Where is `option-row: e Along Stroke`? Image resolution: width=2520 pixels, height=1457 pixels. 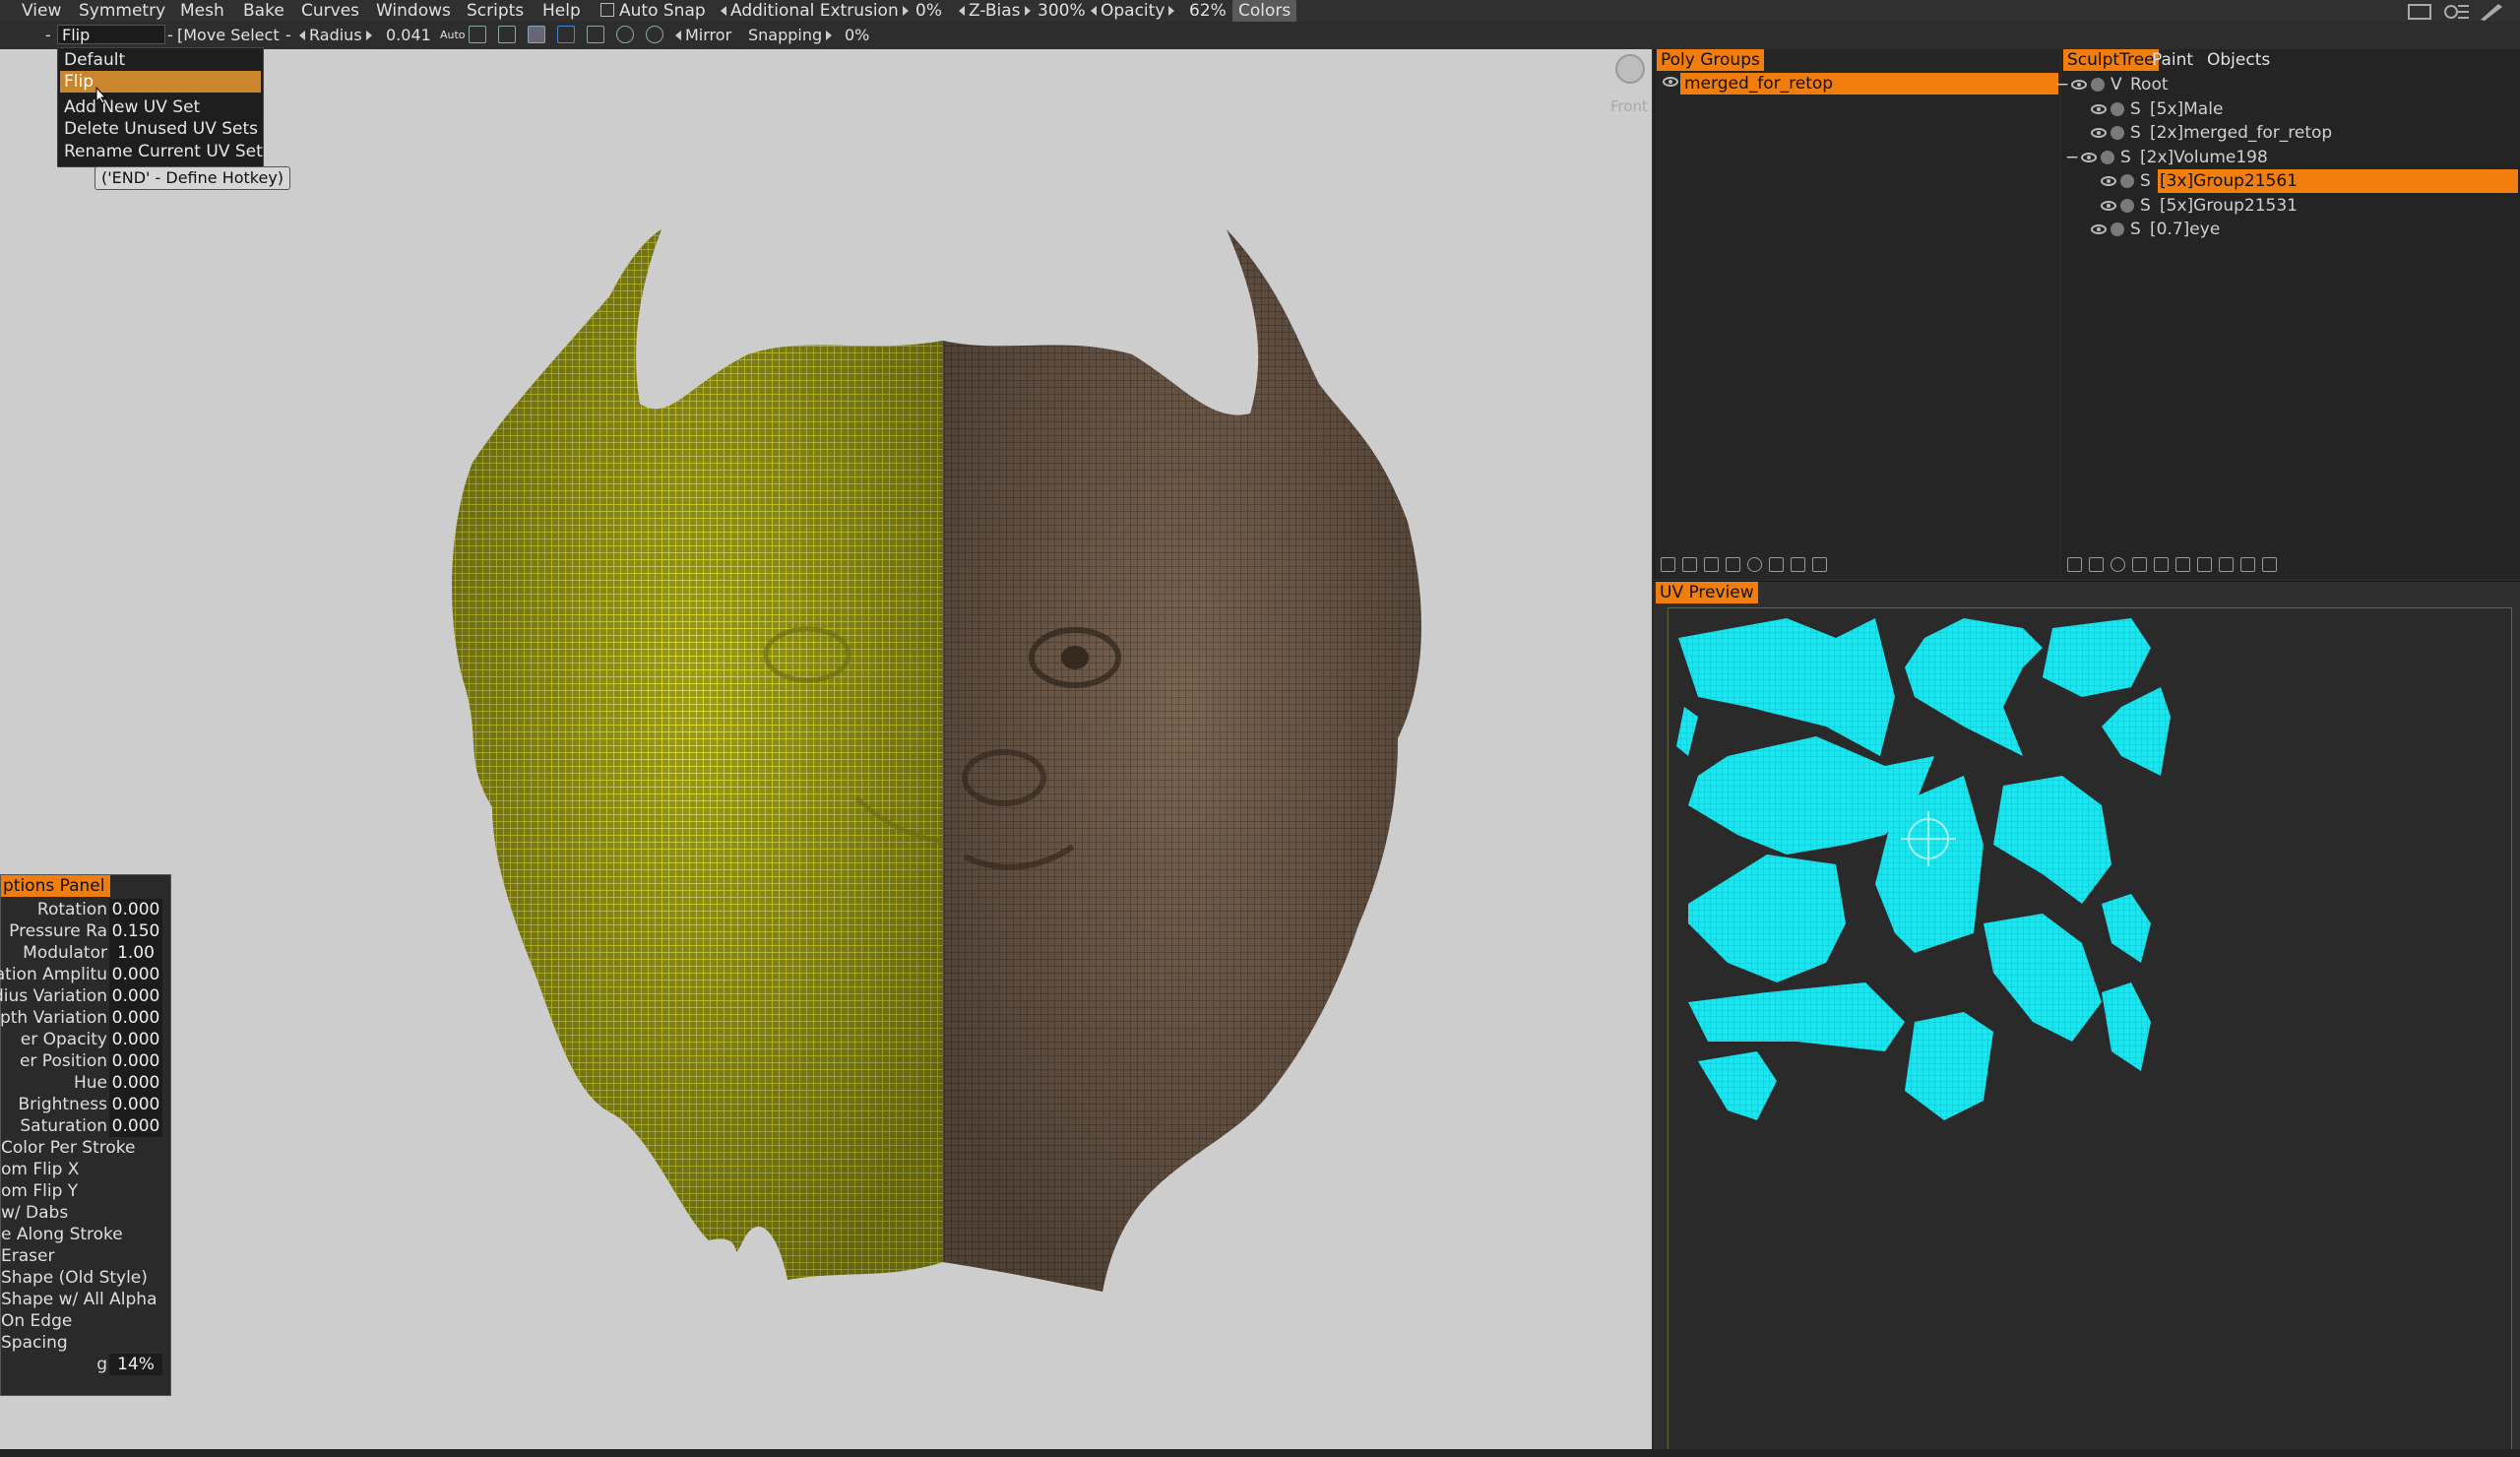
option-row: e Along Stroke is located at coordinates (85, 1234).